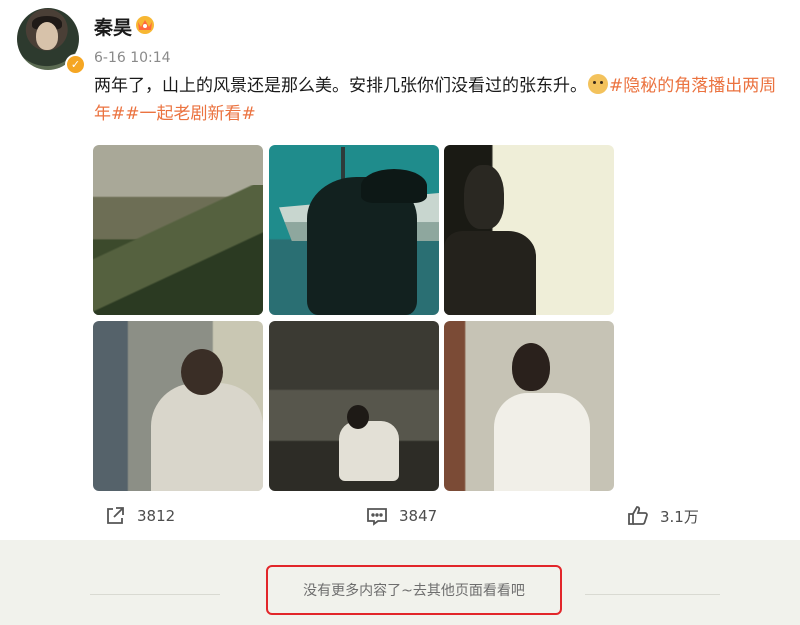  I want to click on comment-button: 3847, so click(401, 516).